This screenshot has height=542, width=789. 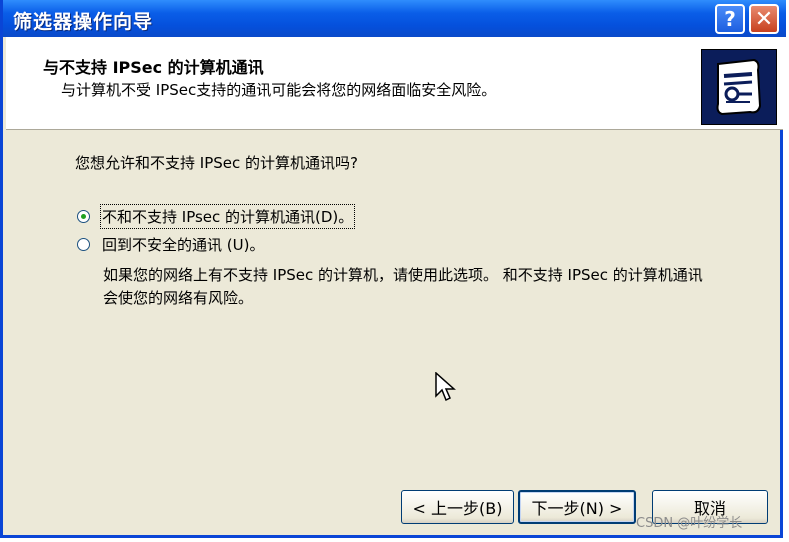 I want to click on header-title: 与不支持 IPSec 的计算机通讯, so click(x=153, y=67).